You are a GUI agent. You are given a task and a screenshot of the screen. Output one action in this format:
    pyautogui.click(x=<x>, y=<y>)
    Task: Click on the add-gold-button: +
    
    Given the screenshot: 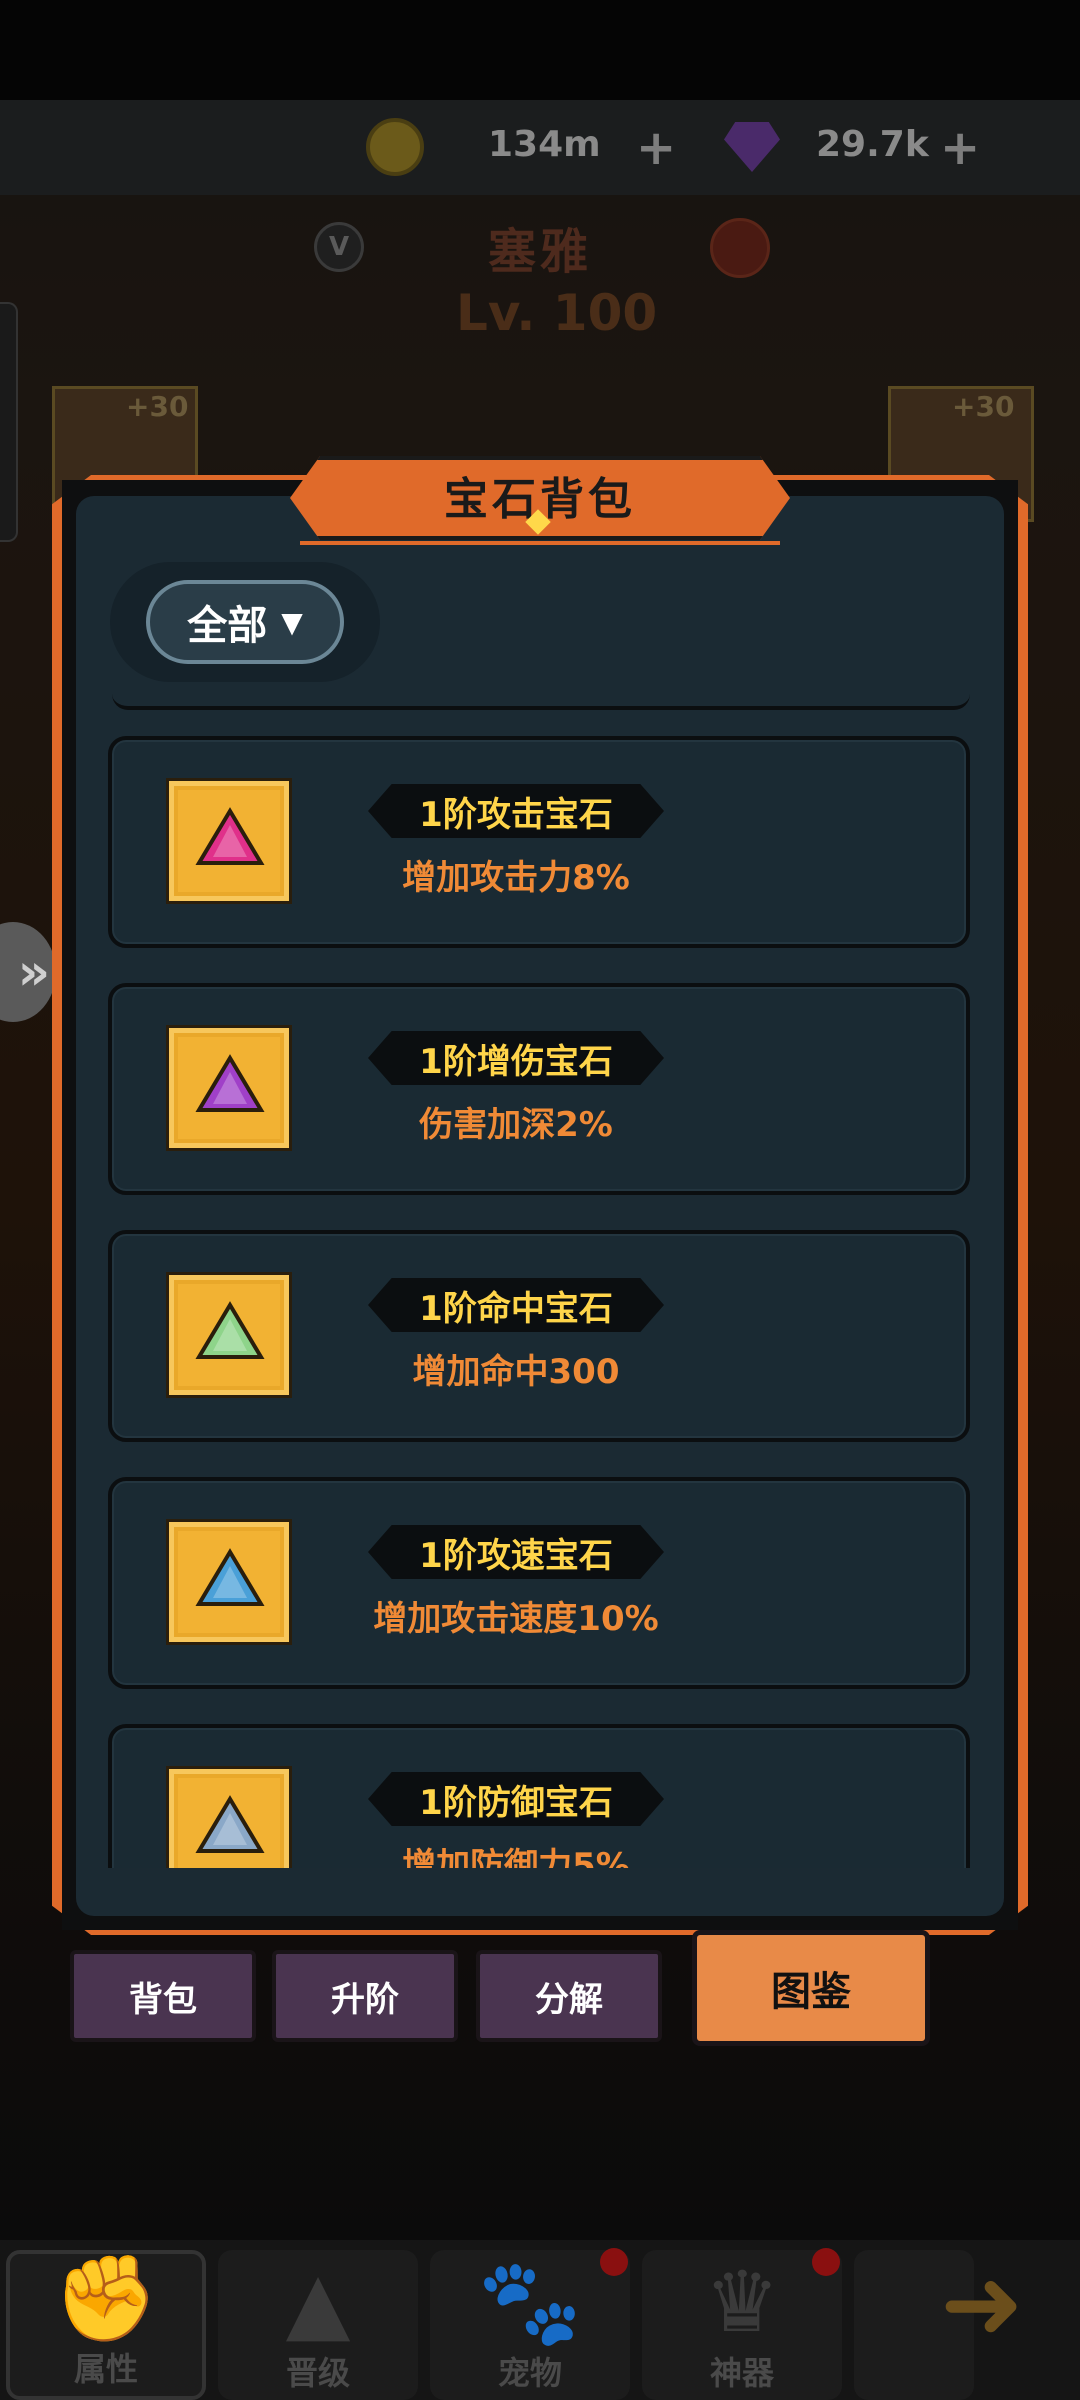 What is the action you would take?
    pyautogui.click(x=656, y=148)
    